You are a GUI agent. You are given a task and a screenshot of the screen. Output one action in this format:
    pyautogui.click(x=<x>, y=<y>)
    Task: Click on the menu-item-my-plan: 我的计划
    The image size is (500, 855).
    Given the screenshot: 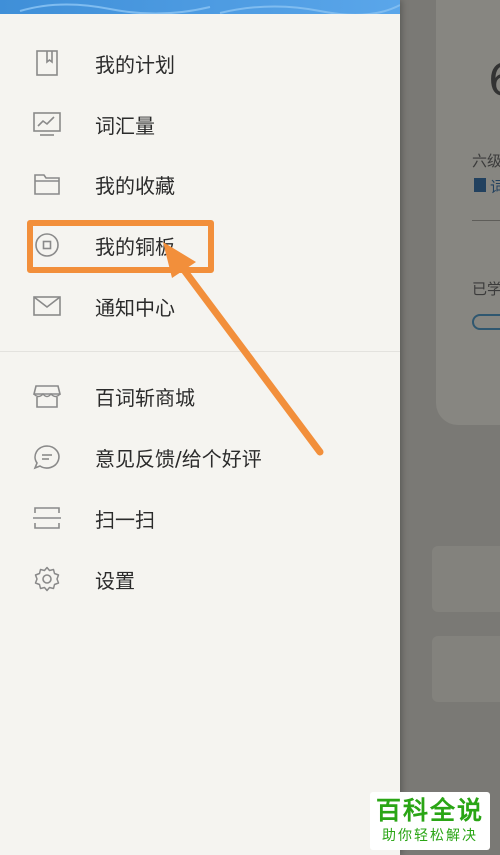 What is the action you would take?
    pyautogui.click(x=200, y=62)
    